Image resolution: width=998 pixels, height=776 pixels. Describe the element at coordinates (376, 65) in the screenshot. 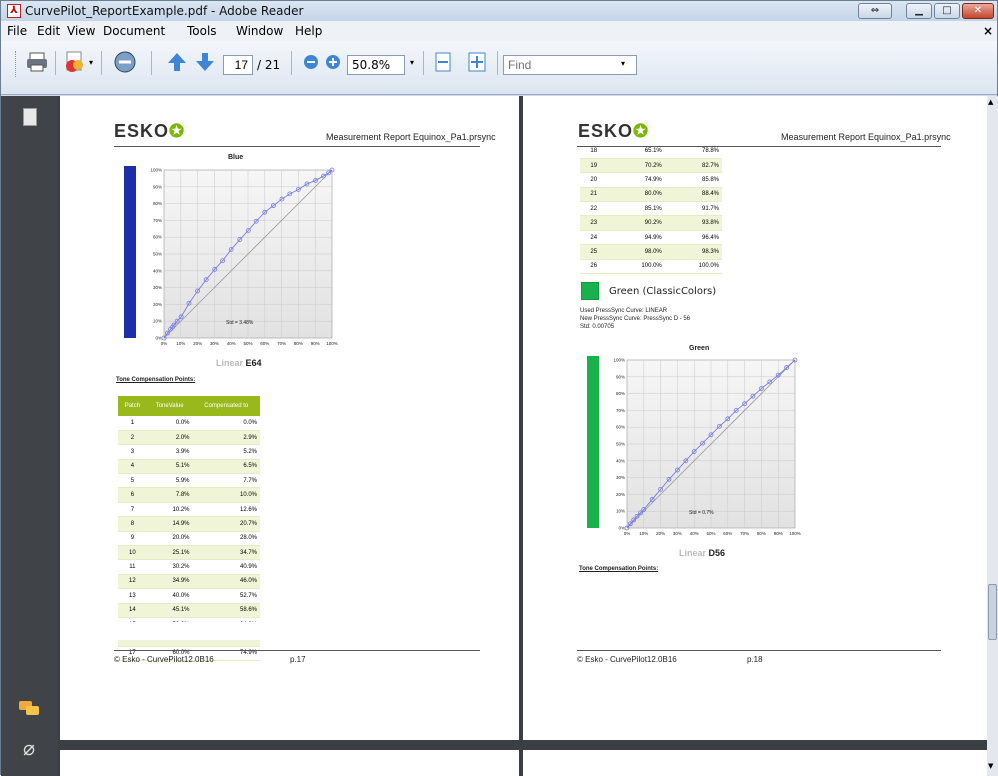

I see `zoom-level-select: 50.8%` at that location.